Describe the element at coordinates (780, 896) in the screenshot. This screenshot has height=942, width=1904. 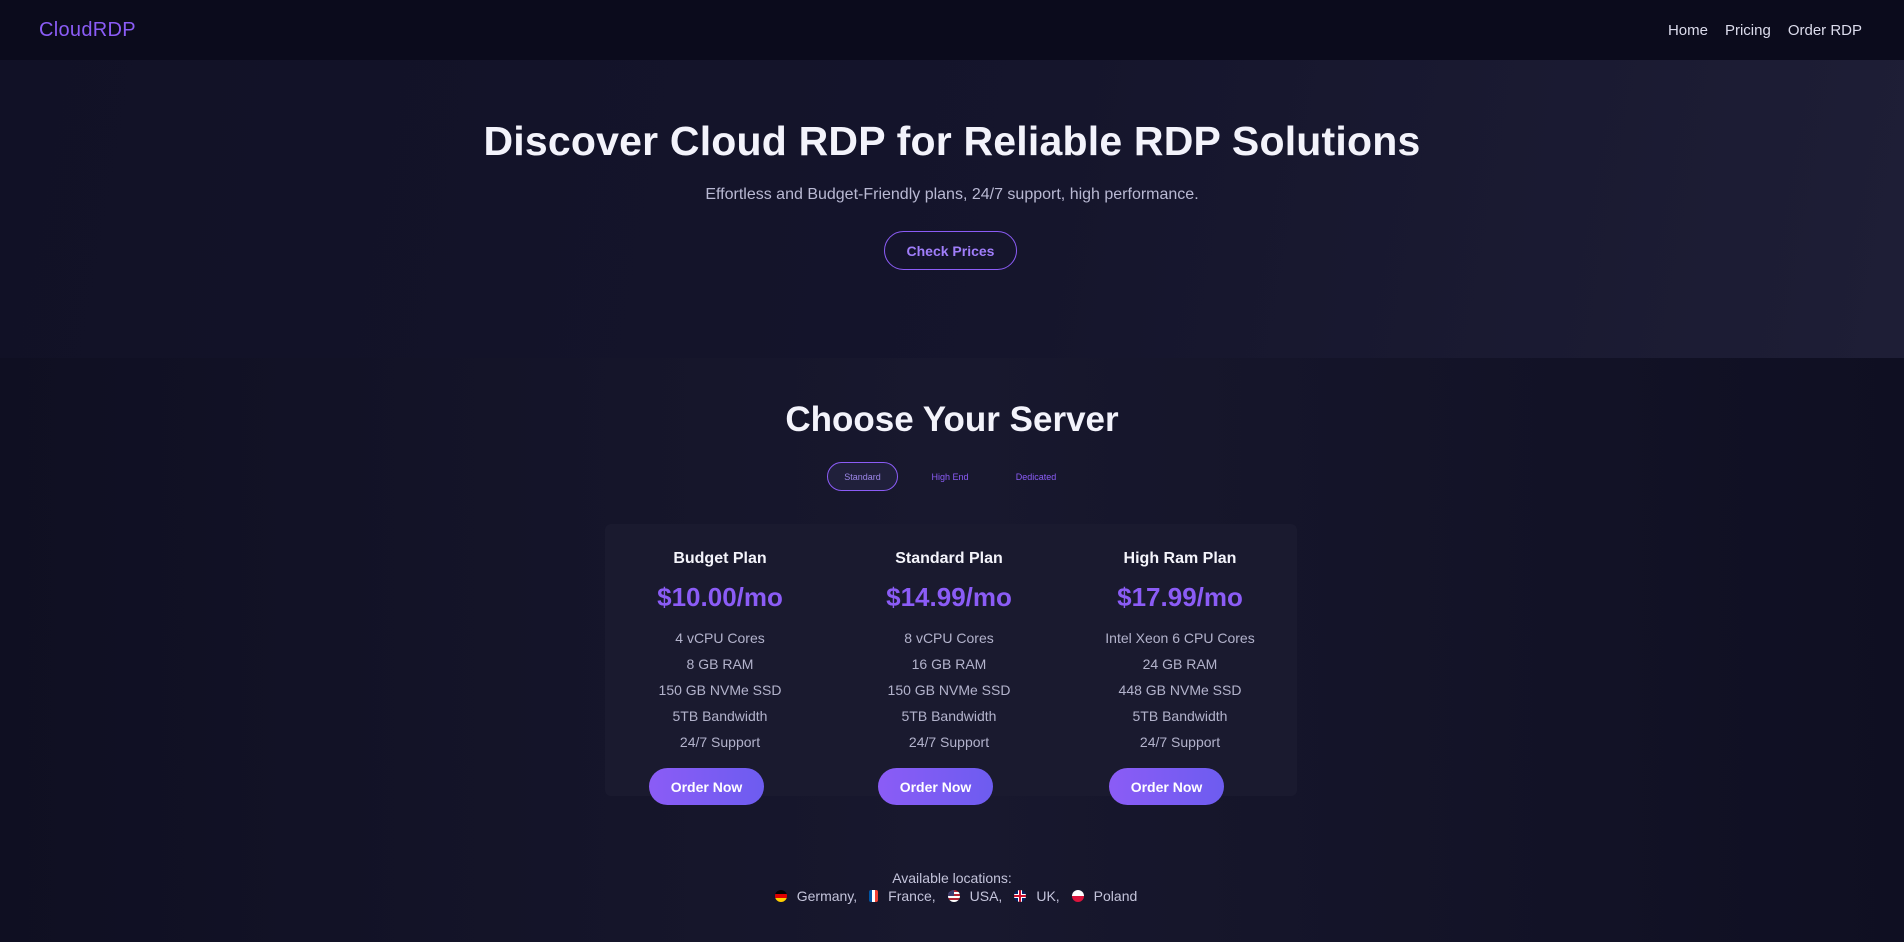
I see `germany-flag-icon` at that location.